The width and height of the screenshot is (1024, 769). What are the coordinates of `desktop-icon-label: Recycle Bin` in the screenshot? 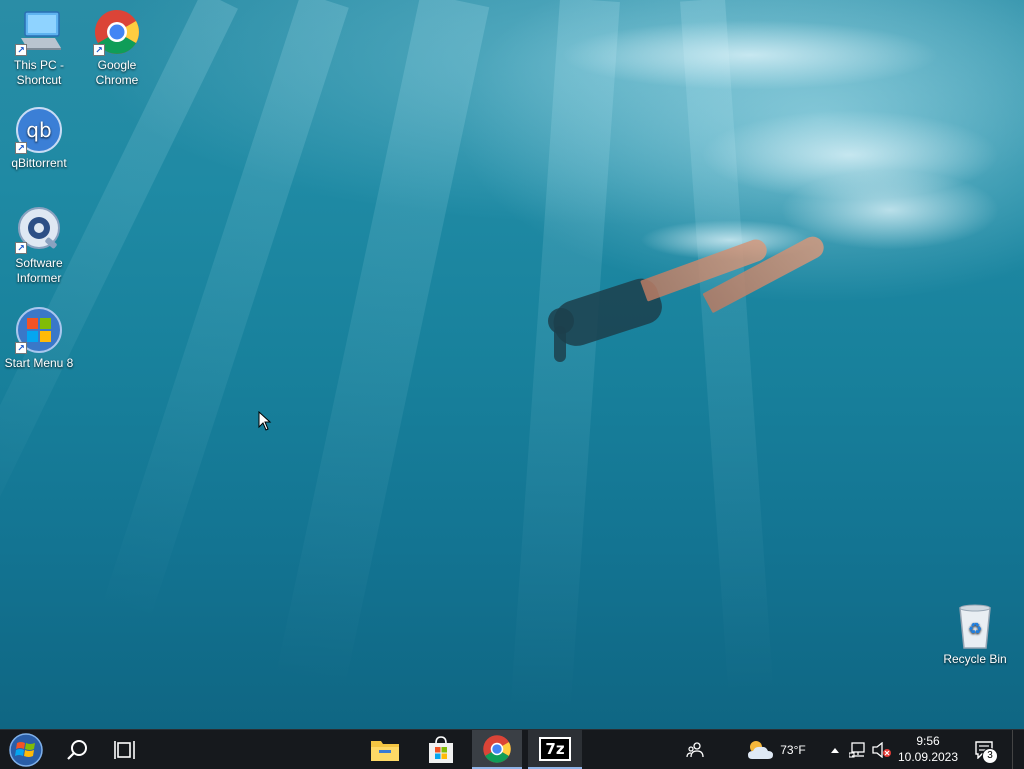 It's located at (975, 659).